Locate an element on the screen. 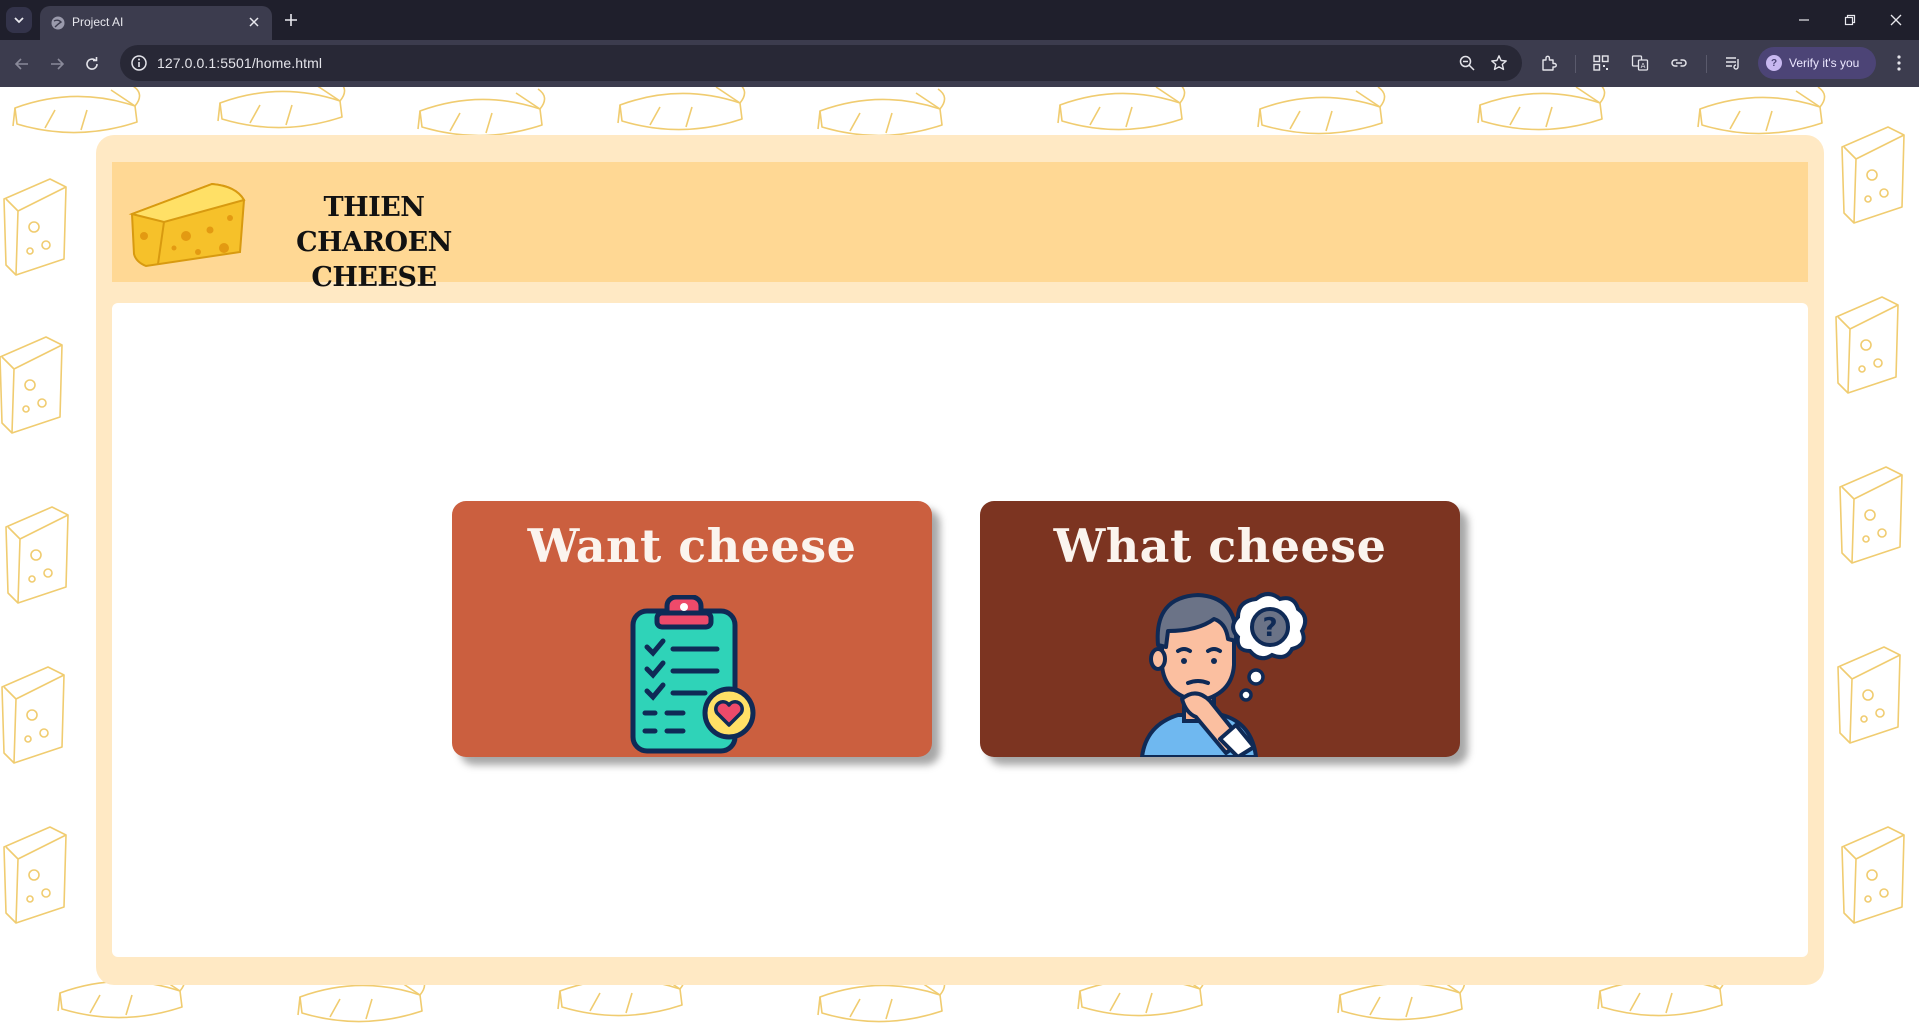 Image resolution: width=1919 pixels, height=1029 pixels. brand-line-1: THIEN CHAROEN is located at coordinates (374, 225).